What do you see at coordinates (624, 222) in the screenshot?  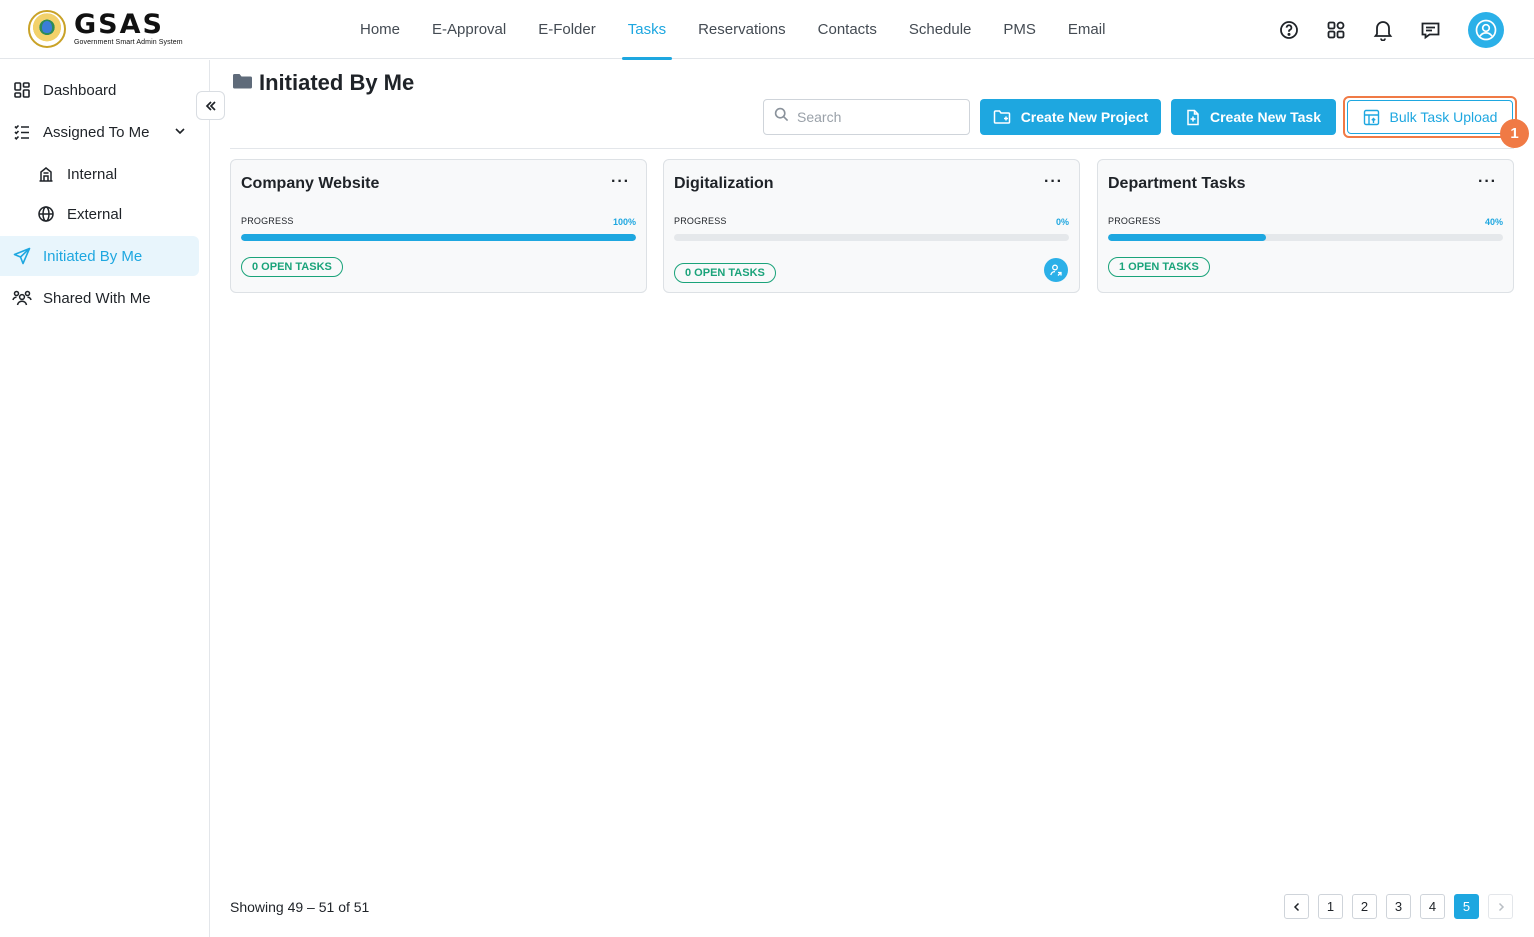 I see `progress-value: 100%` at bounding box center [624, 222].